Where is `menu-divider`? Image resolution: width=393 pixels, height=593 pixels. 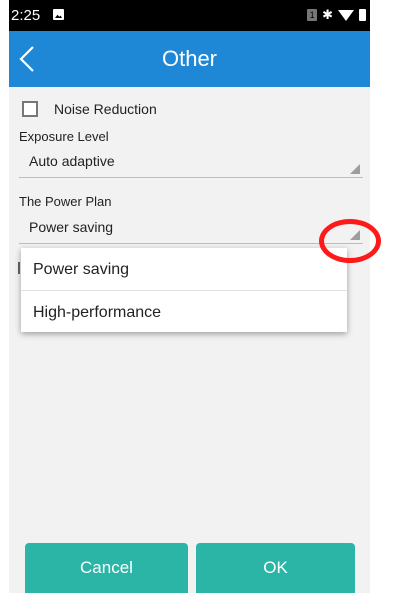 menu-divider is located at coordinates (184, 290).